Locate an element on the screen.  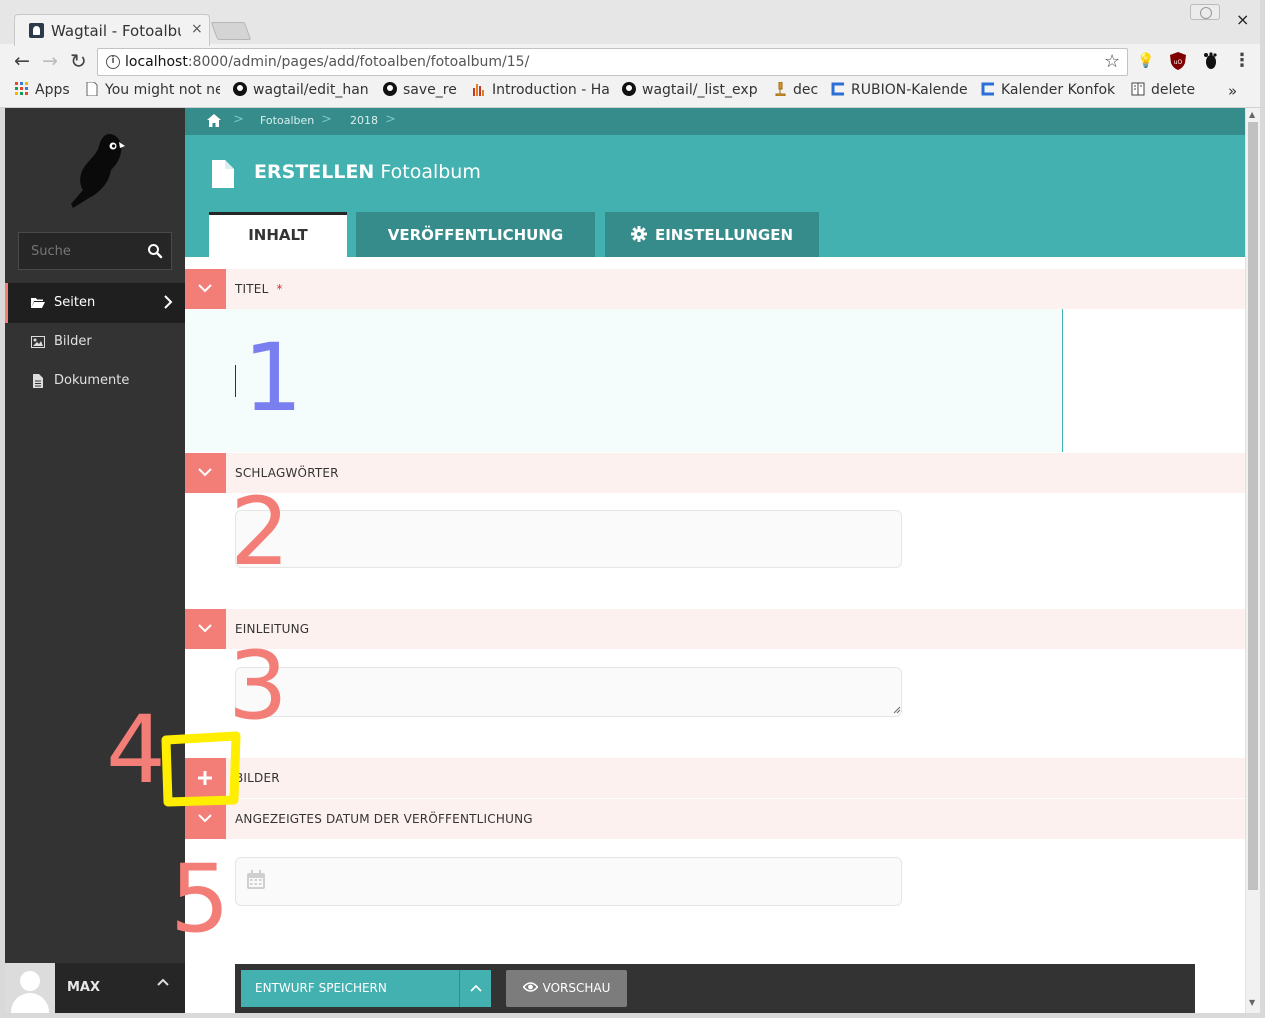
bookmark-wagtail-list-exp: wagtail/_list_exp is located at coordinates (690, 90).